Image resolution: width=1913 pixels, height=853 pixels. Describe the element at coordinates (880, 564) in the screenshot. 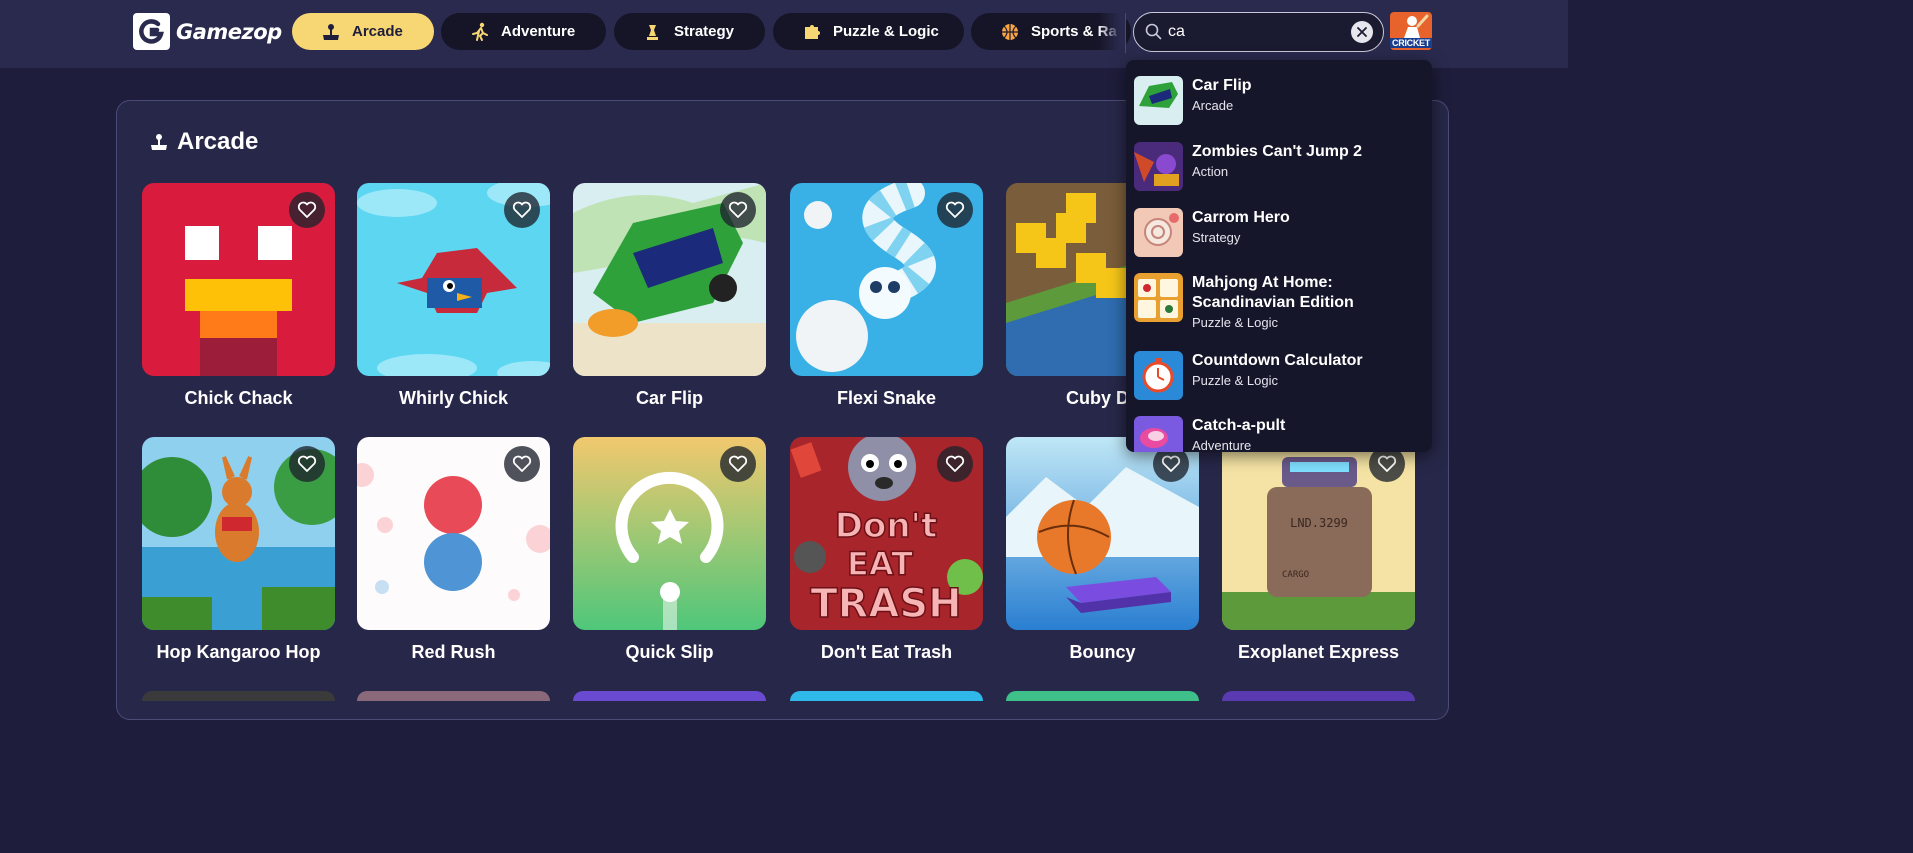

I see `trash-art-line2: EAT` at that location.